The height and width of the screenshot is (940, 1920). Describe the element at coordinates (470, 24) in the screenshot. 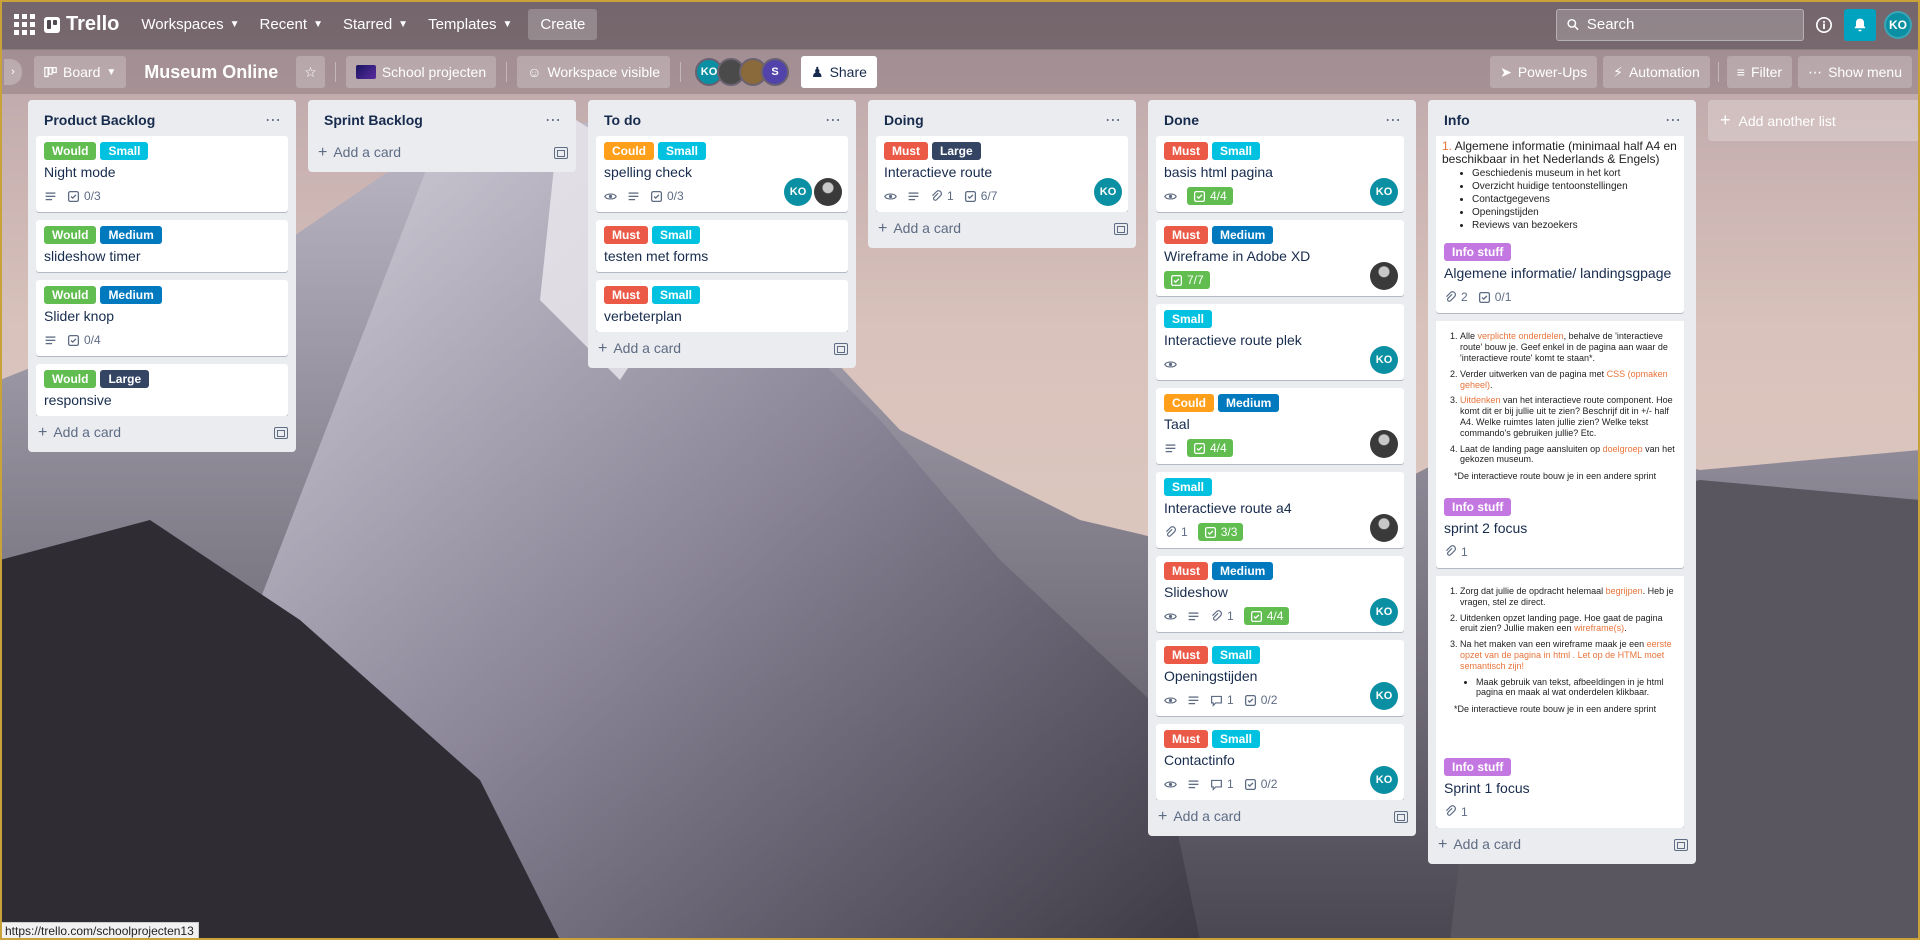

I see `templates-menu: Templates ▼` at that location.